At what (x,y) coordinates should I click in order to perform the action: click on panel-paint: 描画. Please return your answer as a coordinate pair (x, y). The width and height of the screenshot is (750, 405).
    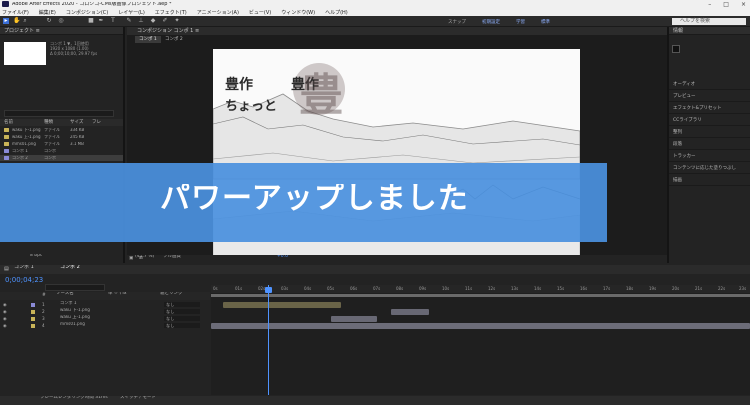
    Looking at the image, I should click on (709, 181).